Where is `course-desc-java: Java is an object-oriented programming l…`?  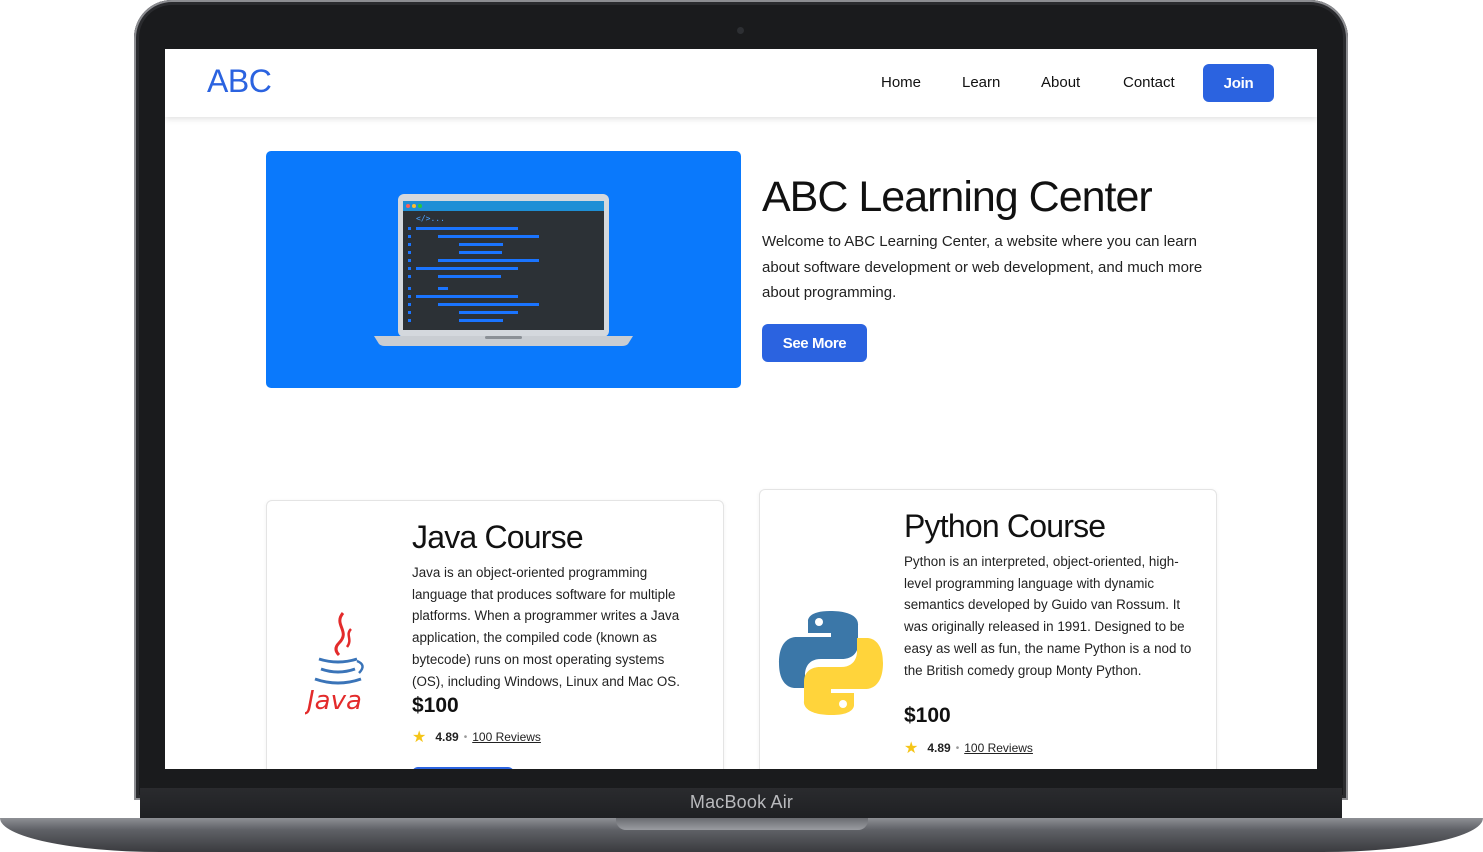 course-desc-java: Java is an object-oriented programming l… is located at coordinates (546, 627).